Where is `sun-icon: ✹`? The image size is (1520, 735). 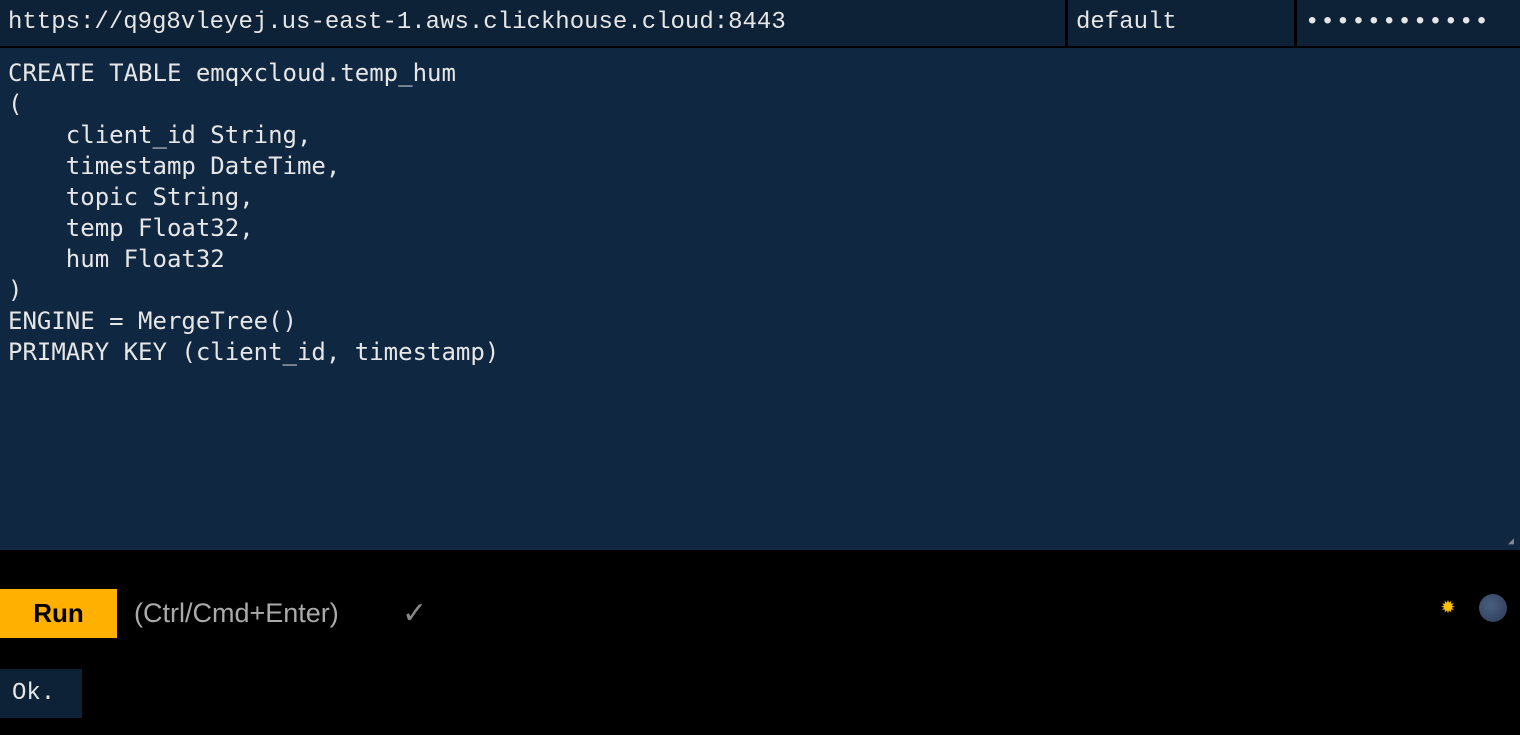 sun-icon: ✹ is located at coordinates (1448, 608).